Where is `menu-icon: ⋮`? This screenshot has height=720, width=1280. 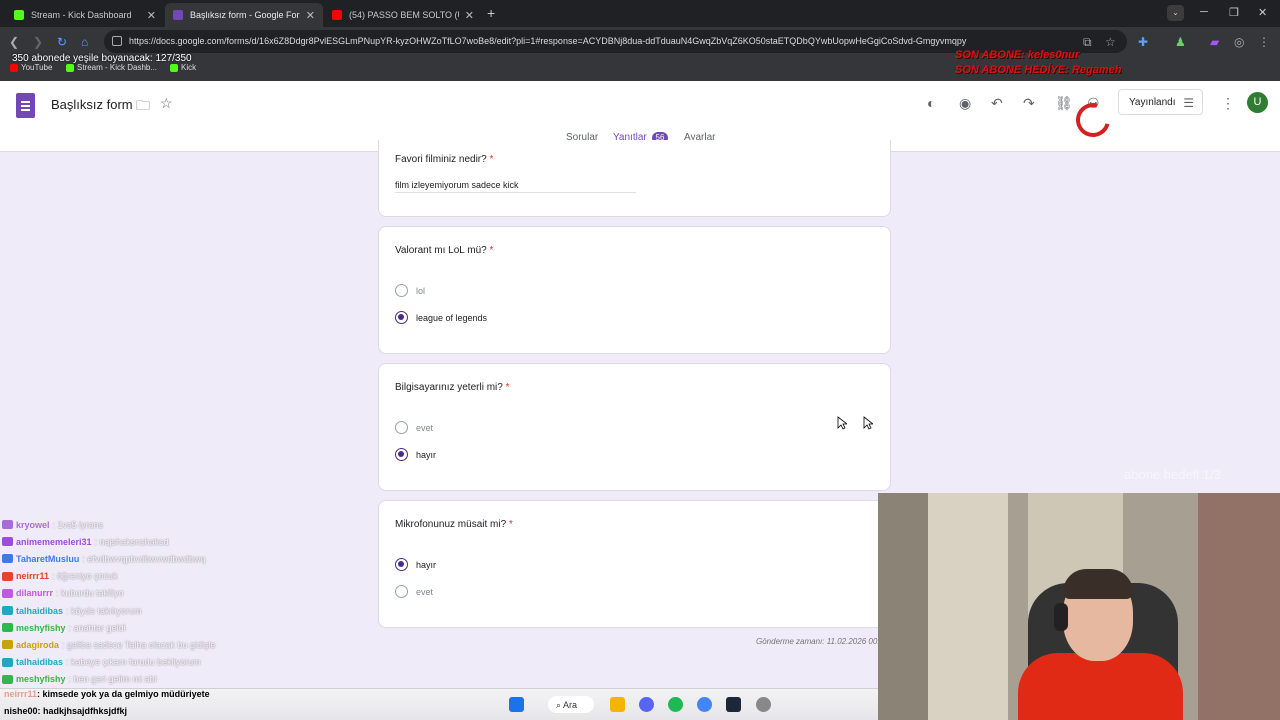 menu-icon: ⋮ is located at coordinates (1264, 42).